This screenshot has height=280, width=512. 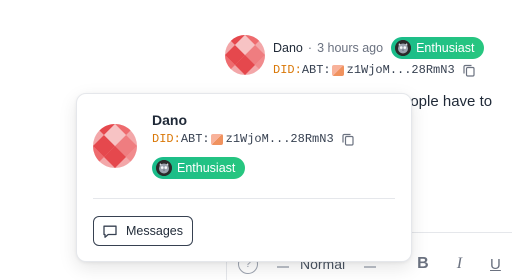 I want to click on comment-header: Dano · 3 hours ago Enthusiast, so click(x=379, y=48).